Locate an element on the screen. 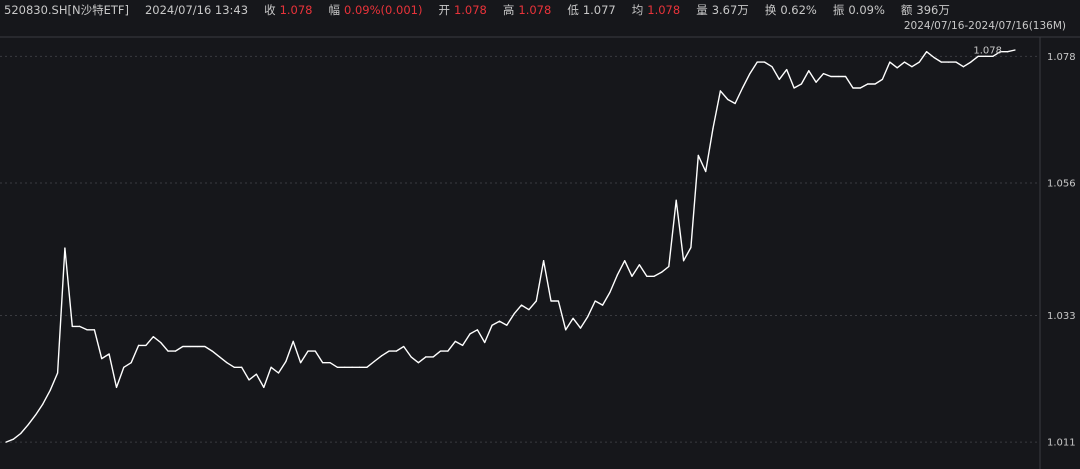 Image resolution: width=1080 pixels, height=469 pixels. last-value-label: 1.078 is located at coordinates (987, 51).